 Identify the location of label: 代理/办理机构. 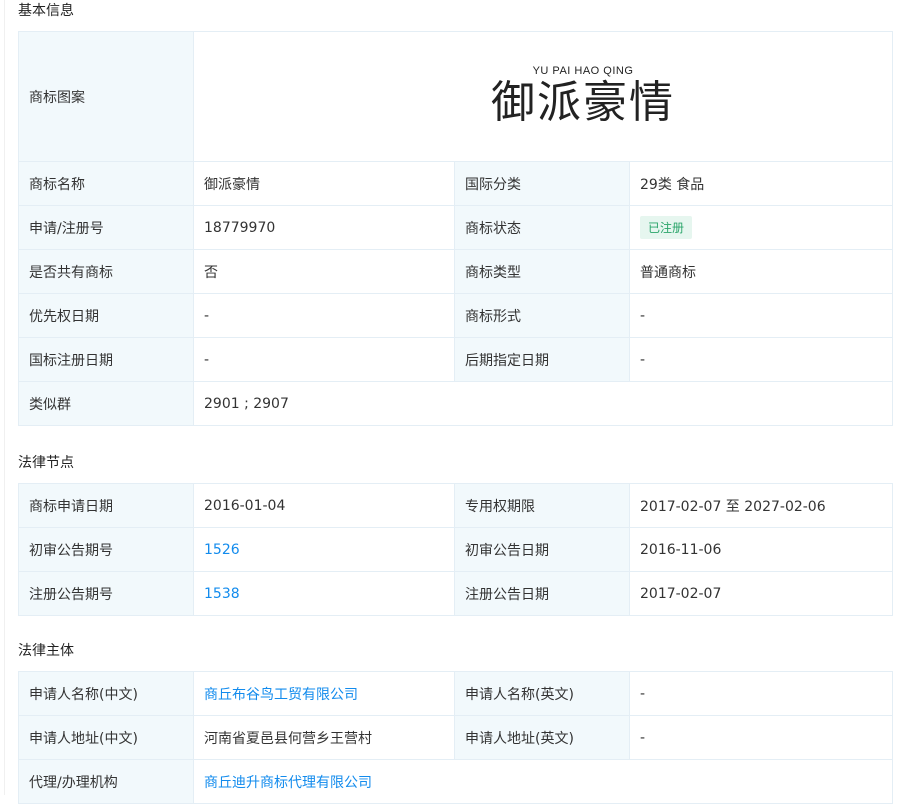
(106, 781).